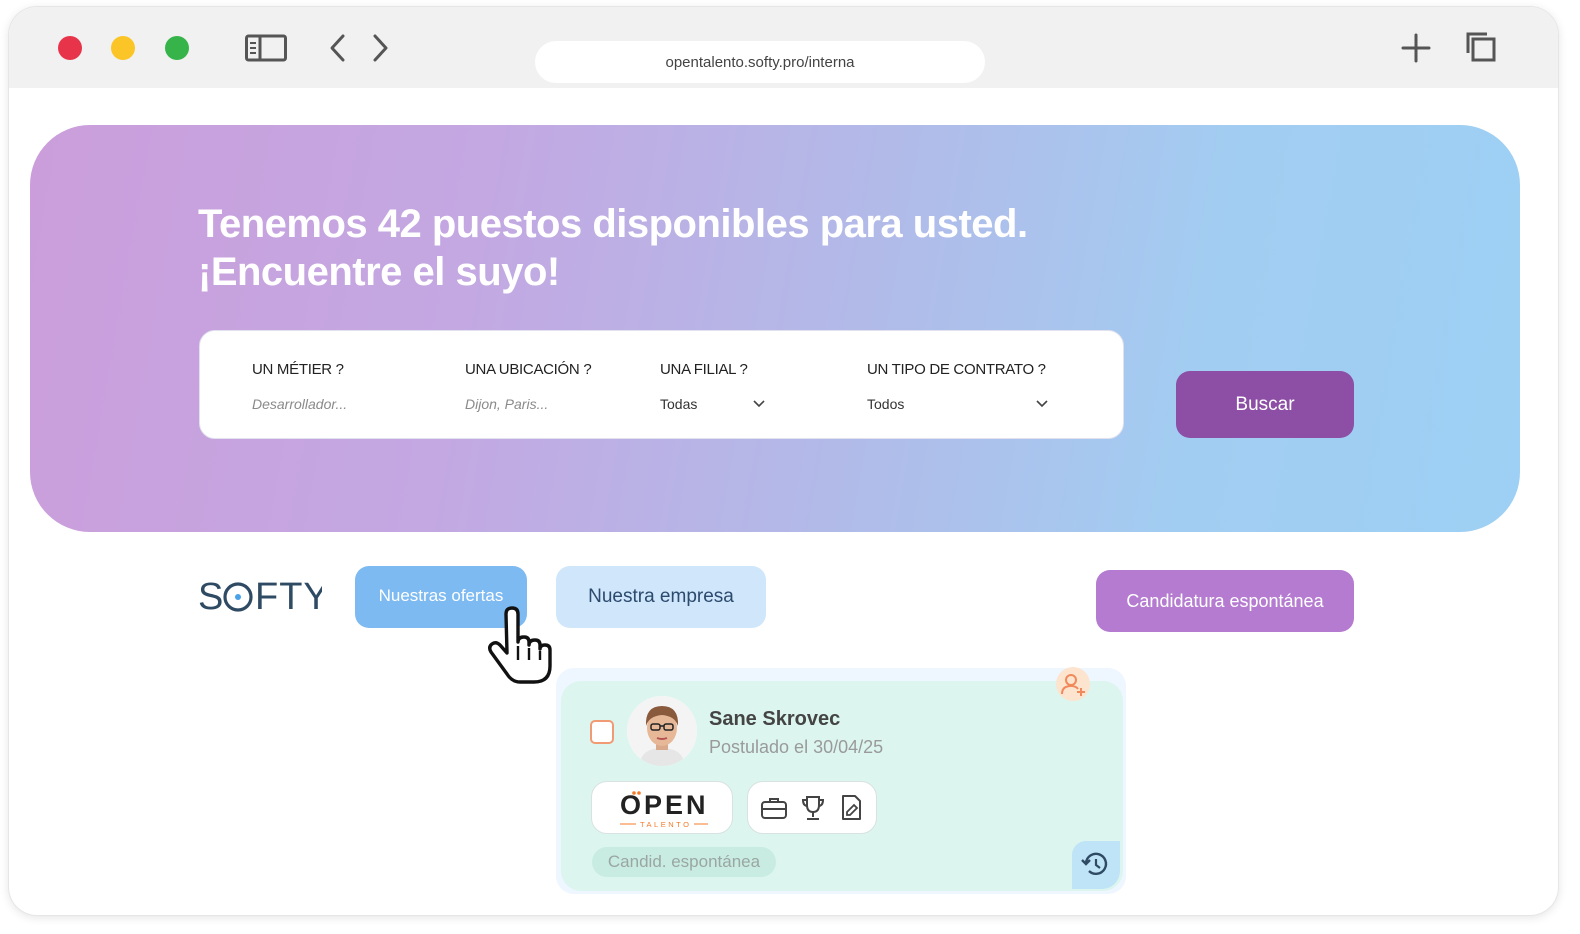 The width and height of the screenshot is (1580, 934). What do you see at coordinates (70, 48) in the screenshot?
I see `close-window-button` at bounding box center [70, 48].